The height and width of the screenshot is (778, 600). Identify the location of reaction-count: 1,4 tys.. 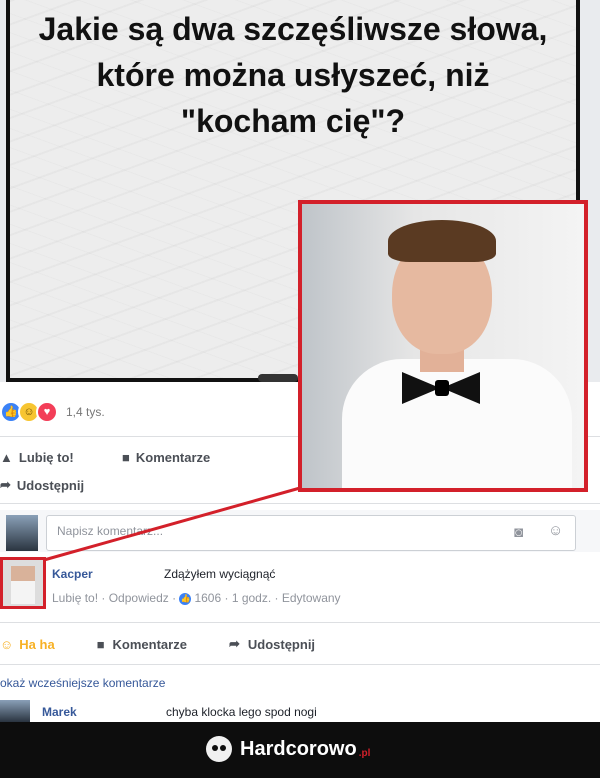
(85, 412).